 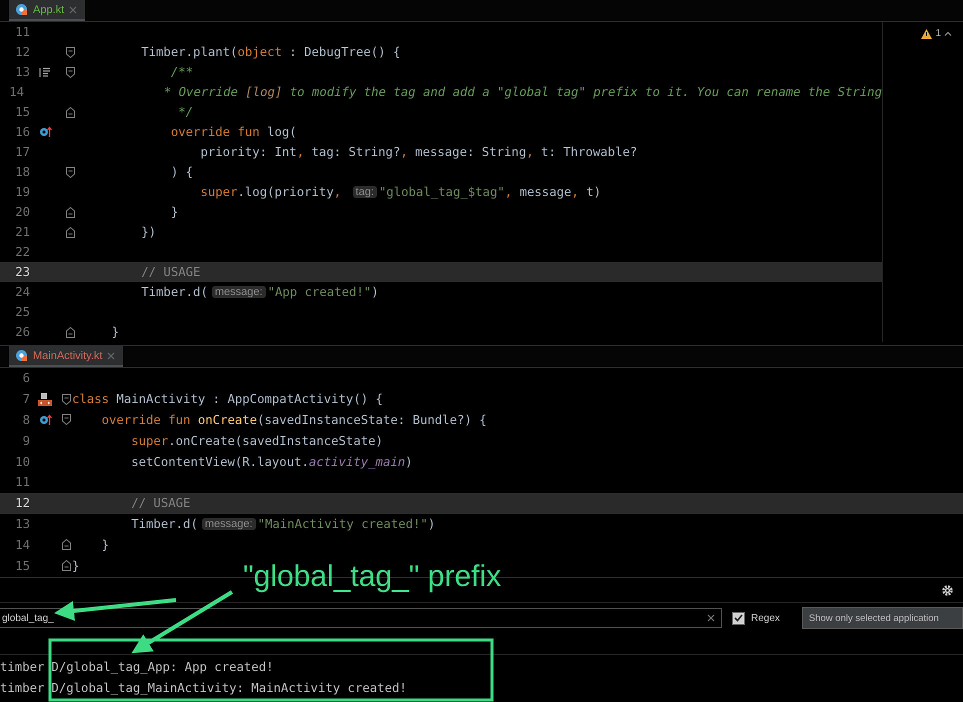 What do you see at coordinates (357, 461) in the screenshot?
I see `code-text: activity_main` at bounding box center [357, 461].